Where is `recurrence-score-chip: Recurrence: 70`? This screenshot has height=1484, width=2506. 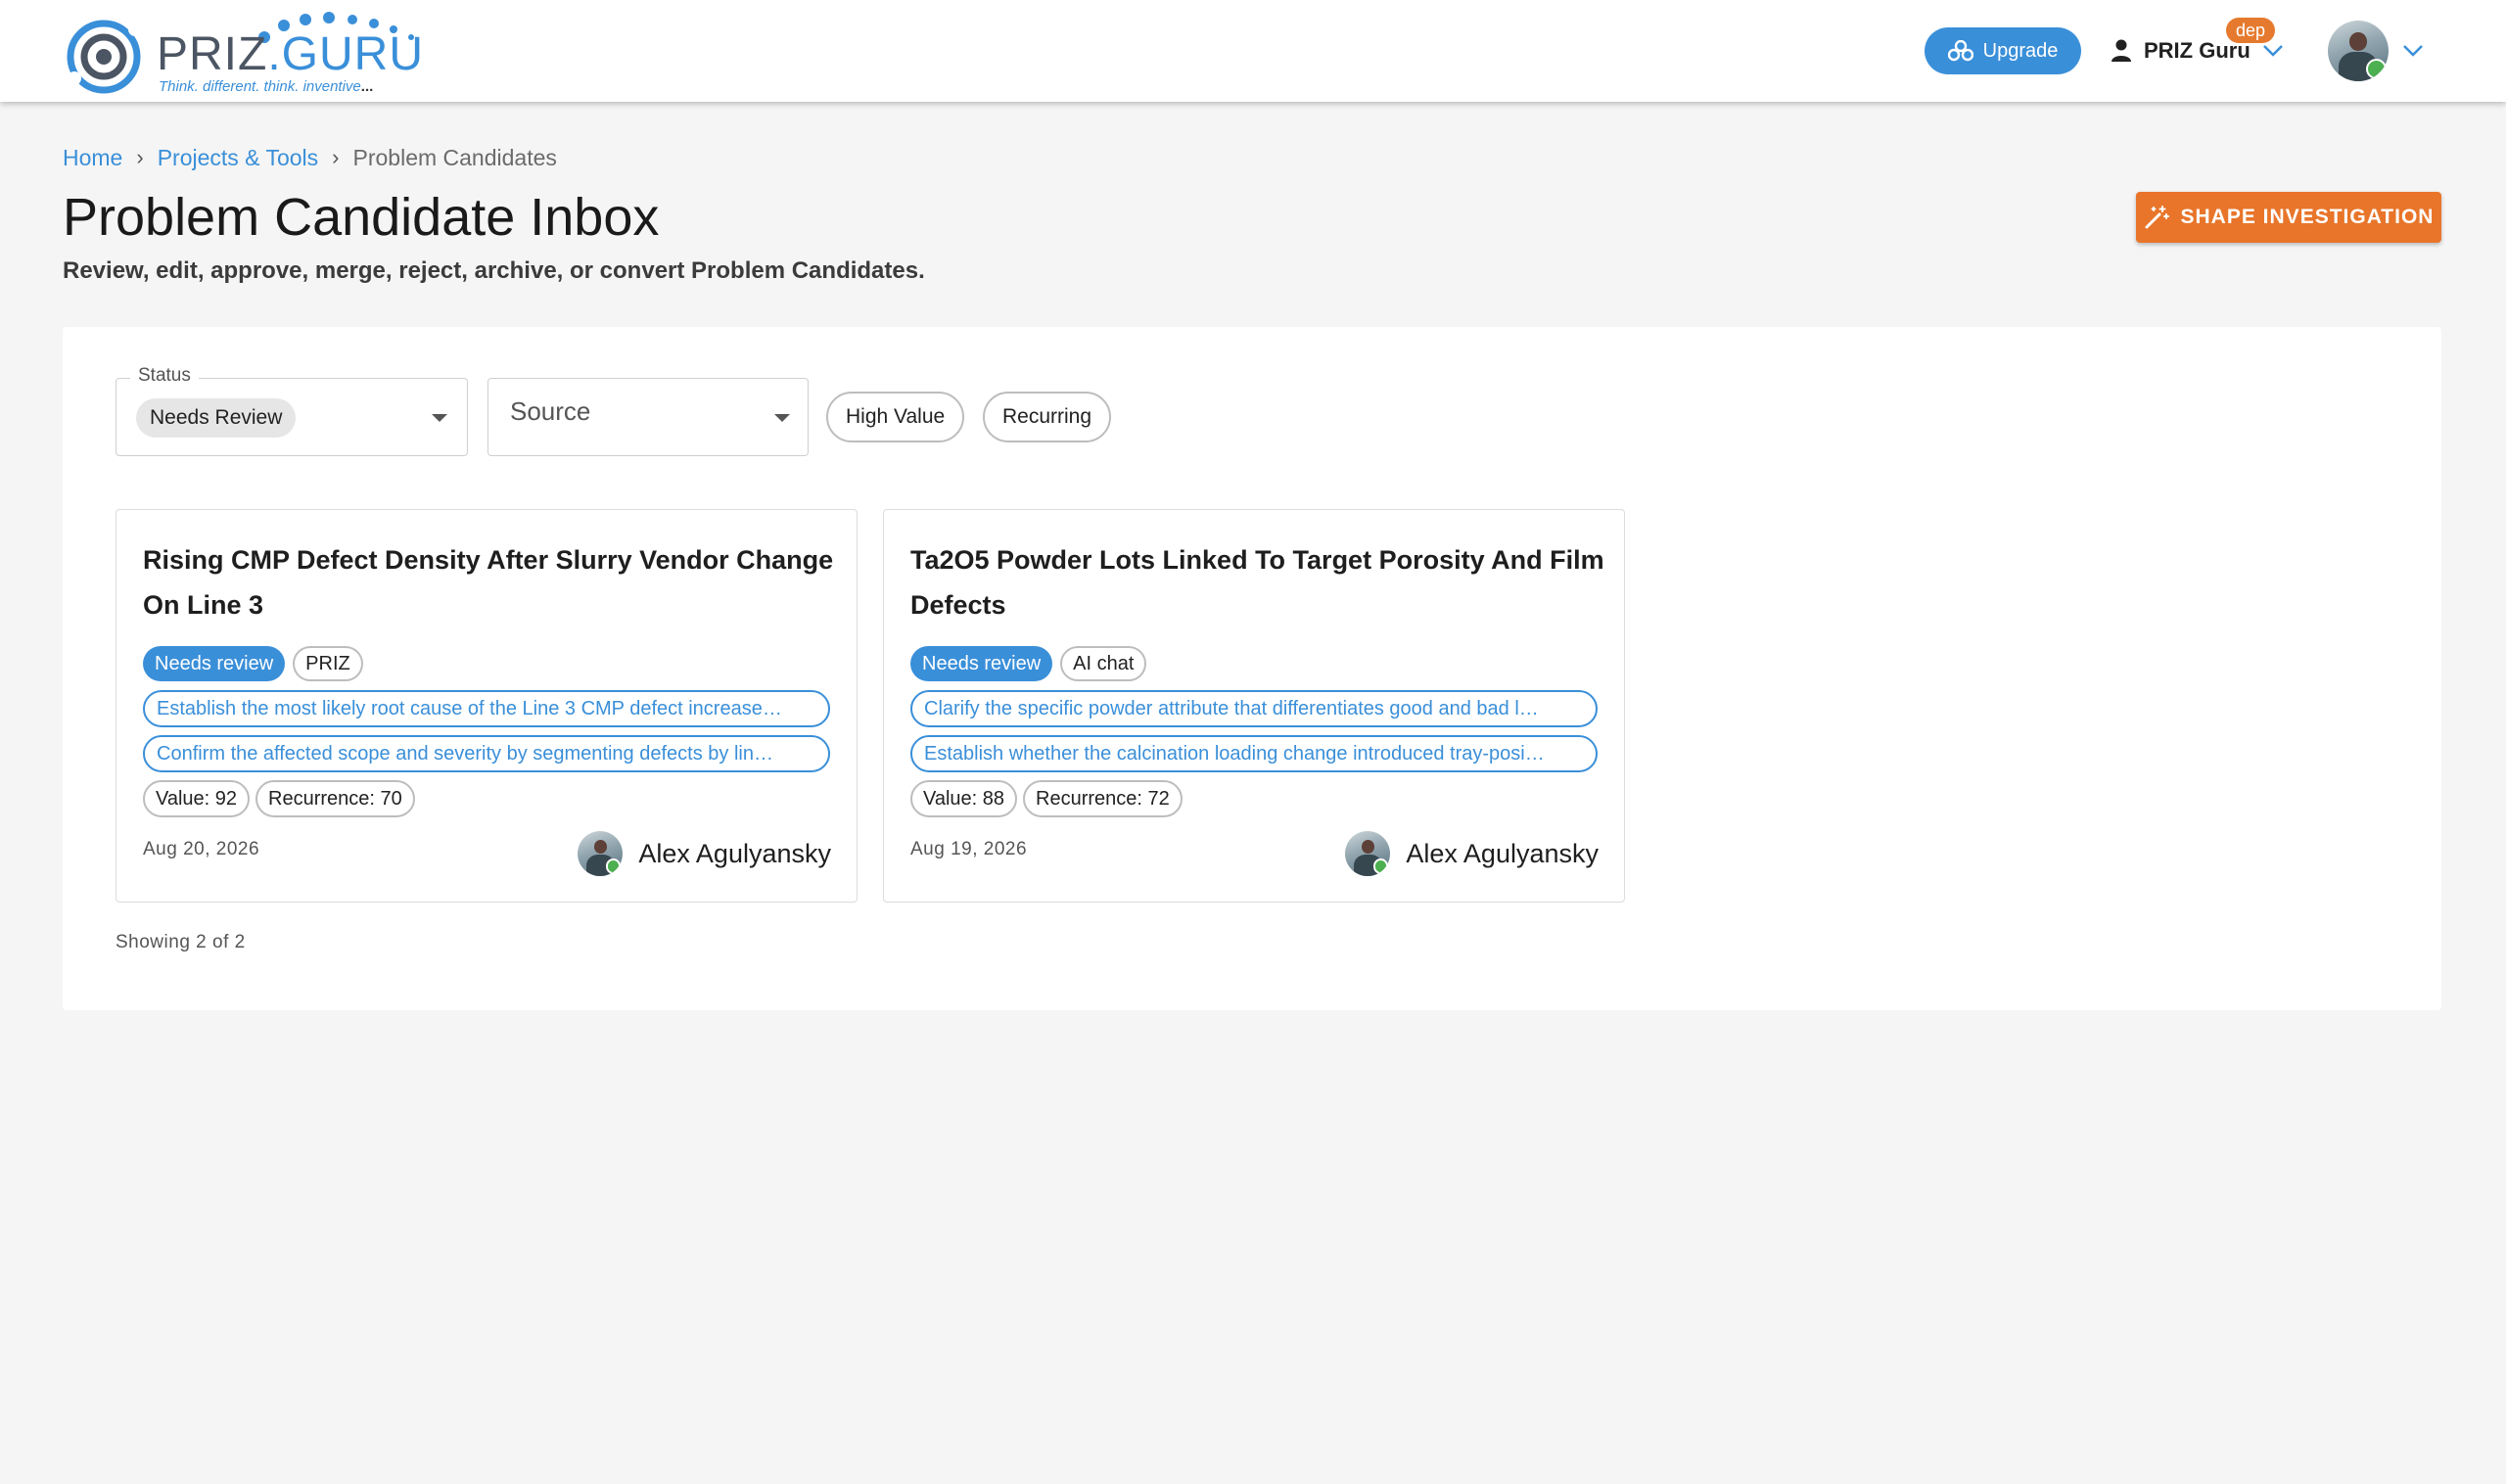 recurrence-score-chip: Recurrence: 70 is located at coordinates (335, 798).